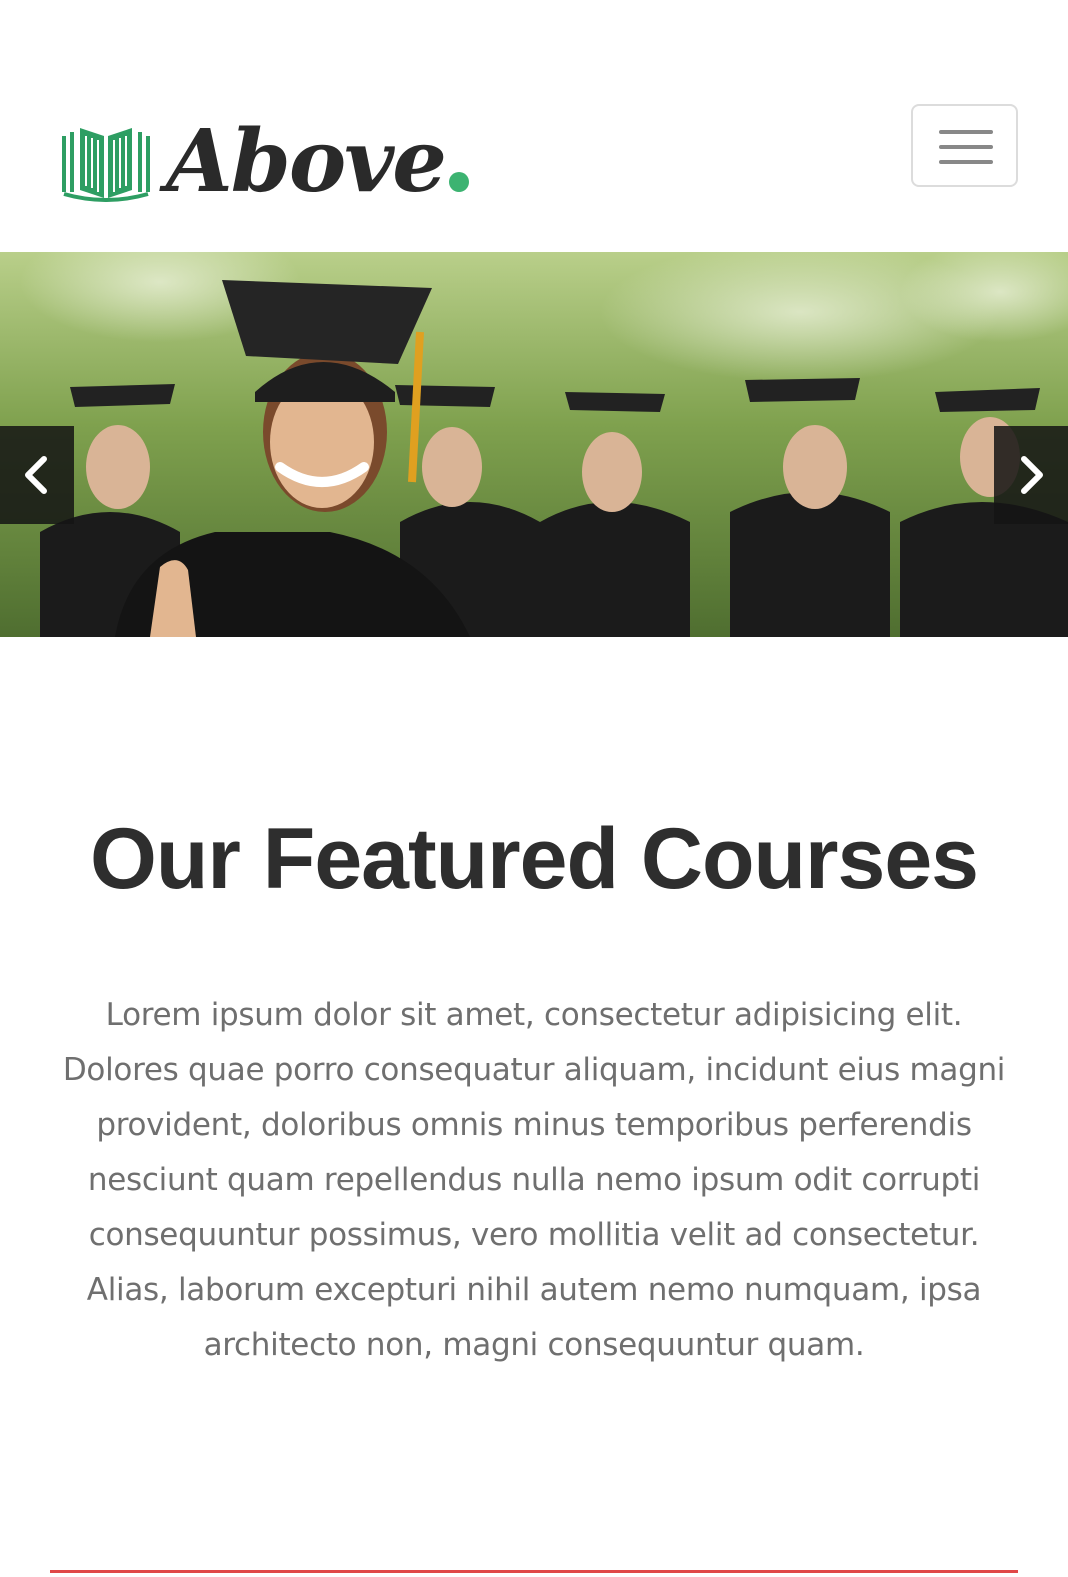  I want to click on open-book-icon, so click(106, 165).